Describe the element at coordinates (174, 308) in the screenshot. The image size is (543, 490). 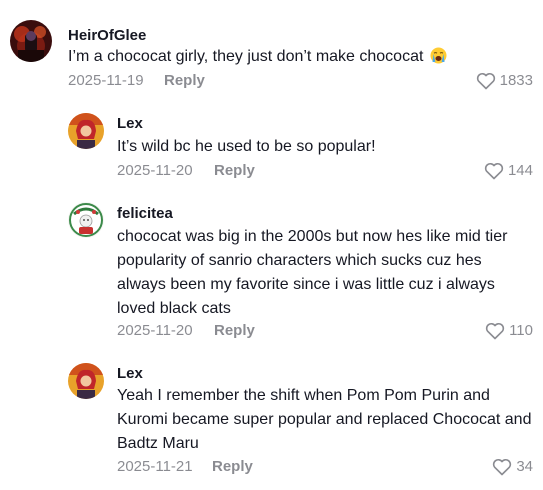
I see `comment-text-line: loved black cats` at that location.